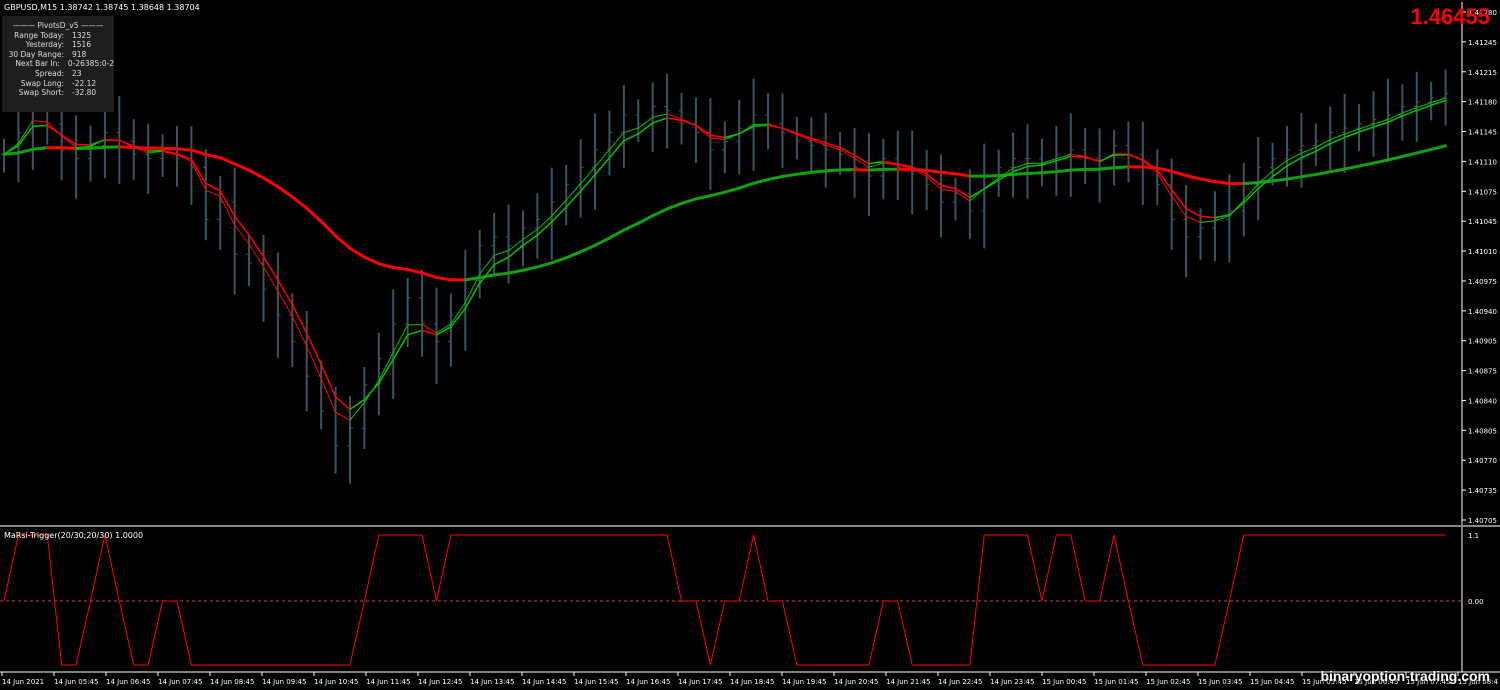 Image resolution: width=1500 pixels, height=690 pixels. Describe the element at coordinates (284, 682) in the screenshot. I see `time-label: 14 Jun 09:45` at that location.